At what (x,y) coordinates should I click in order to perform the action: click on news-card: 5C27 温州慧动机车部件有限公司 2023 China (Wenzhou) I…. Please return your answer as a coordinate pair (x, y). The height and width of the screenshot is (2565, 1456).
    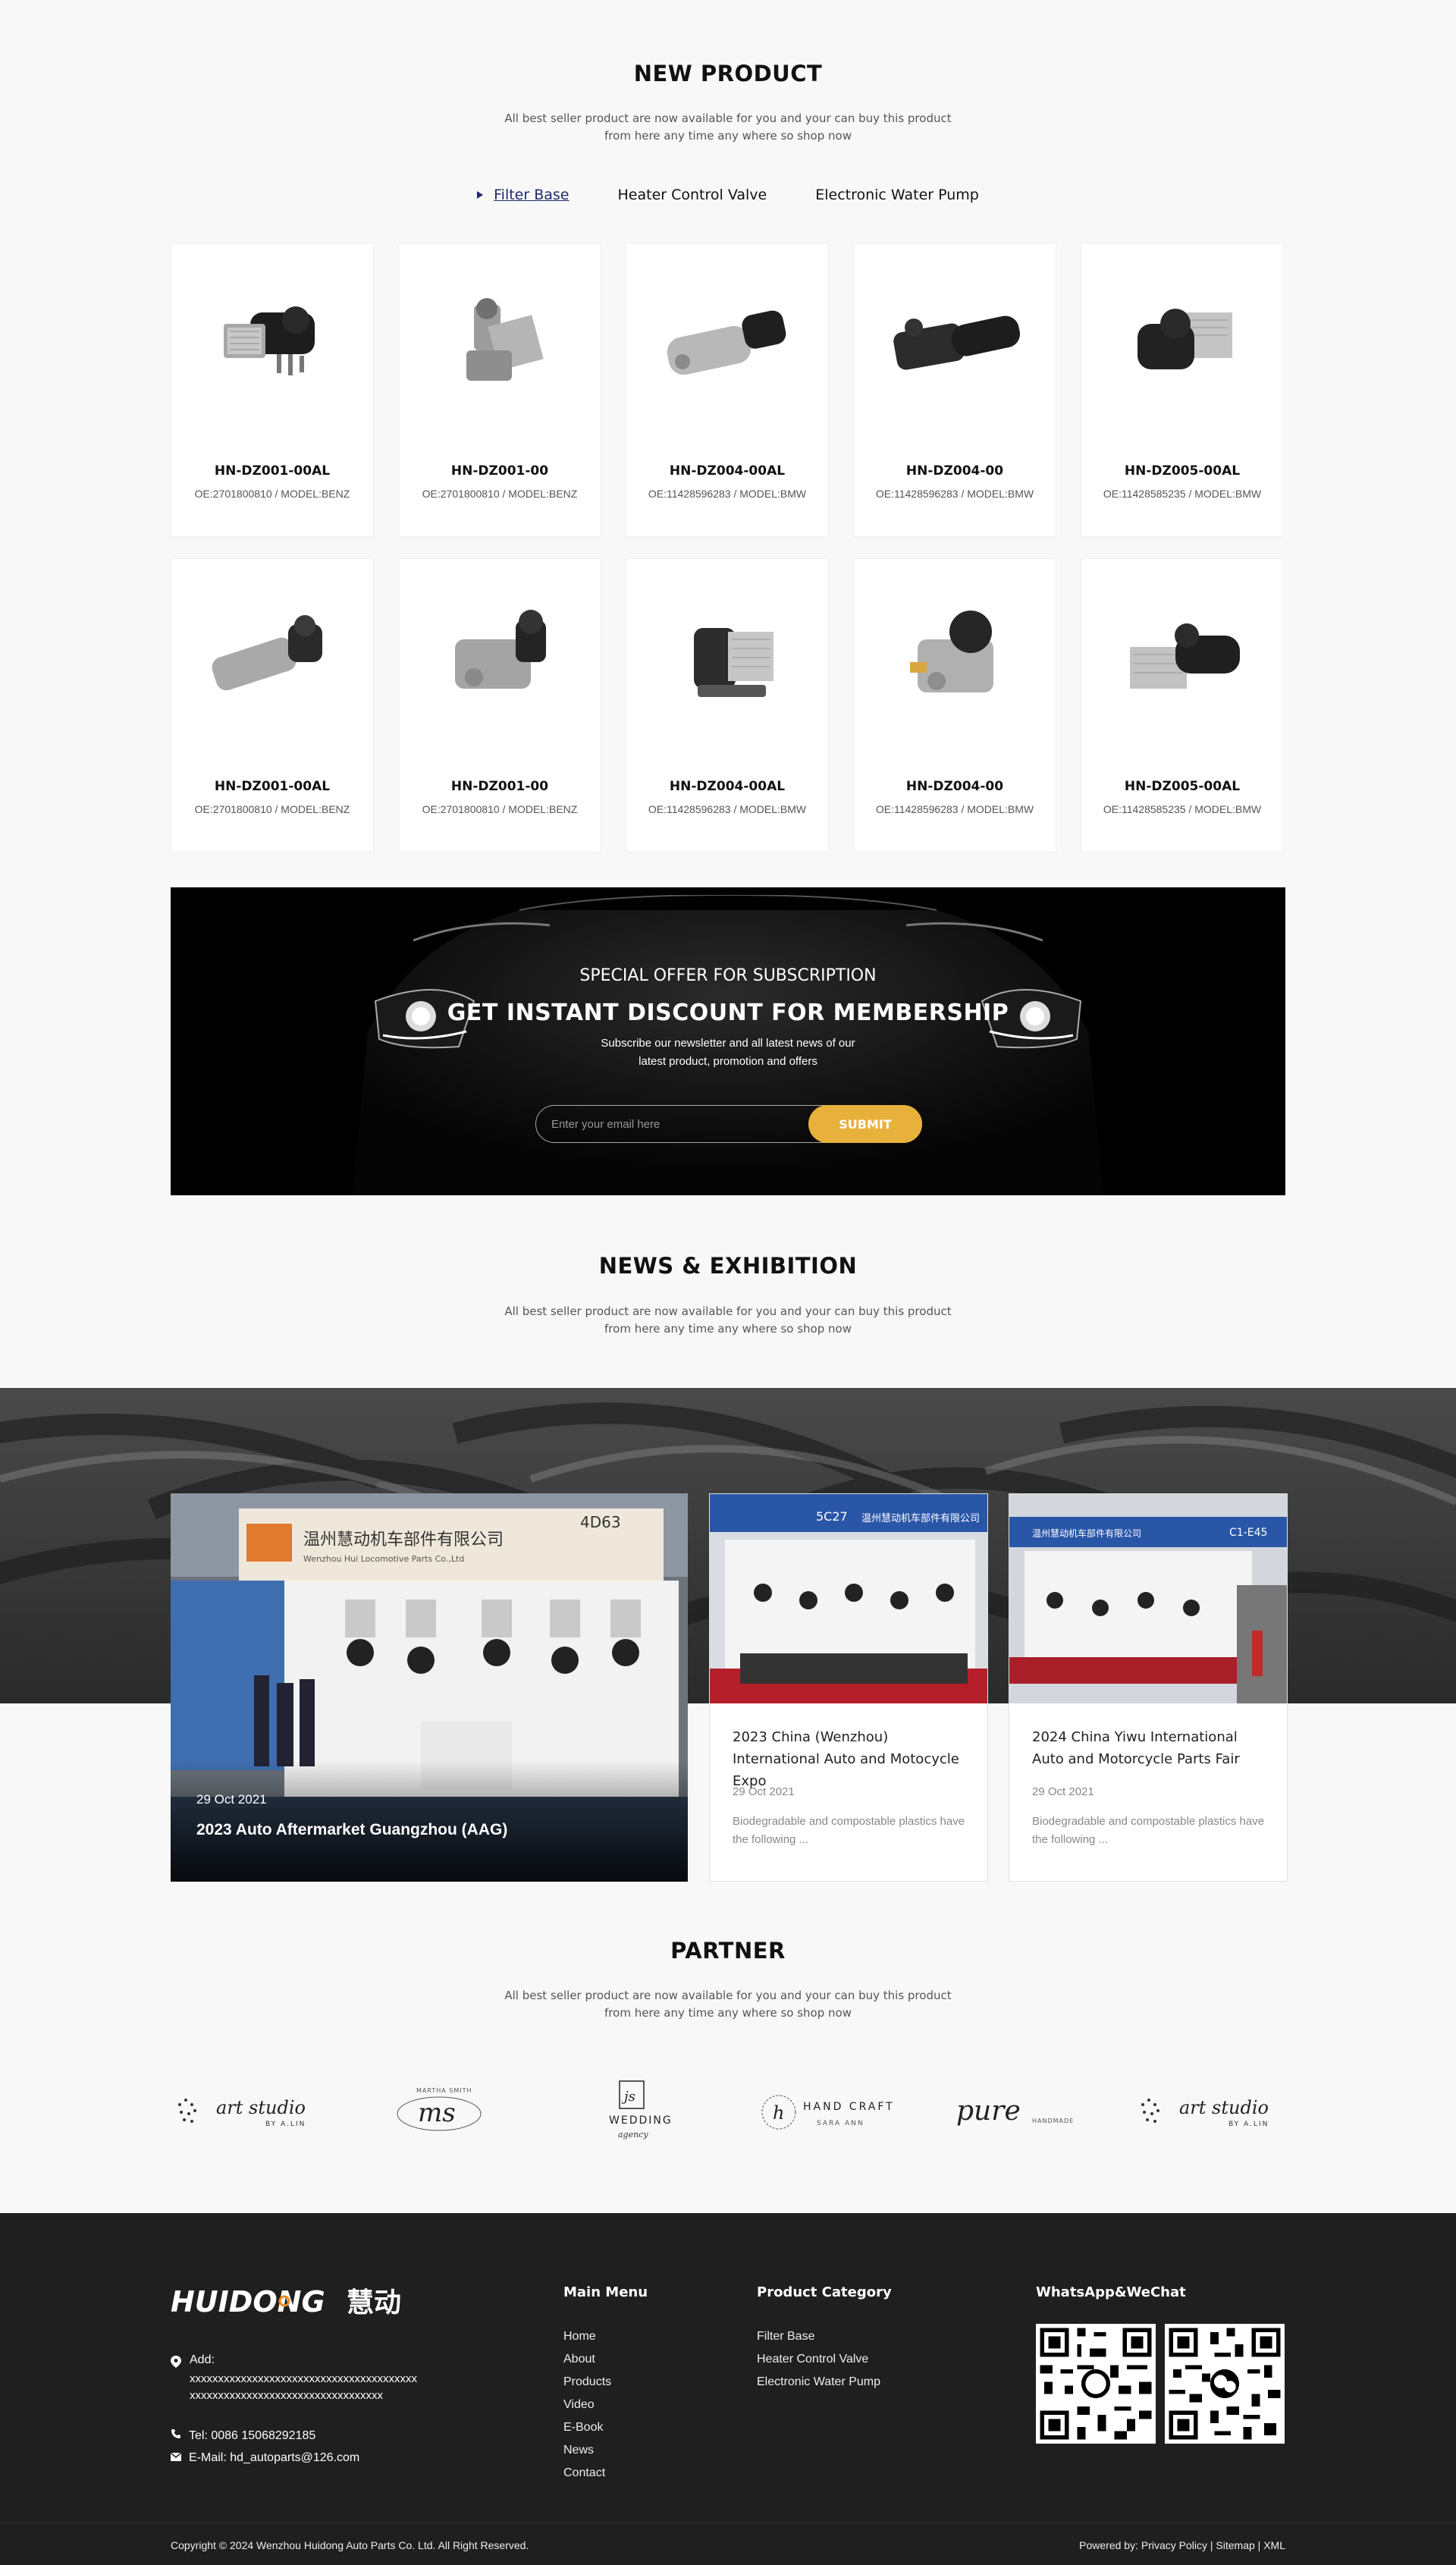
    Looking at the image, I should click on (848, 1687).